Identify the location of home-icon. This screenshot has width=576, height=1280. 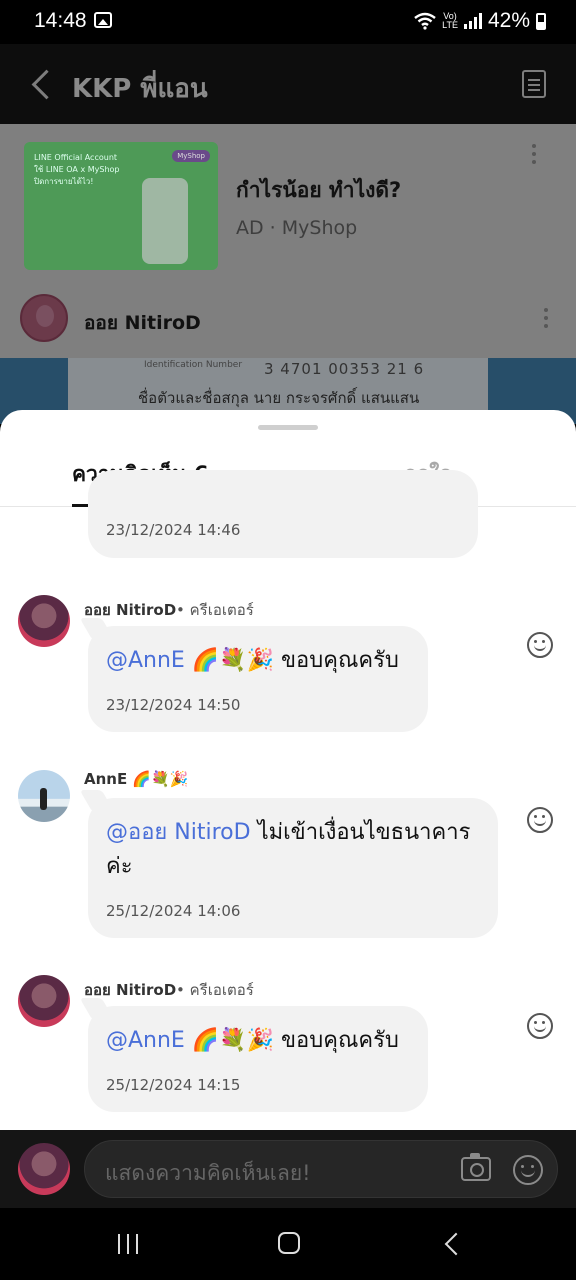
(289, 1243).